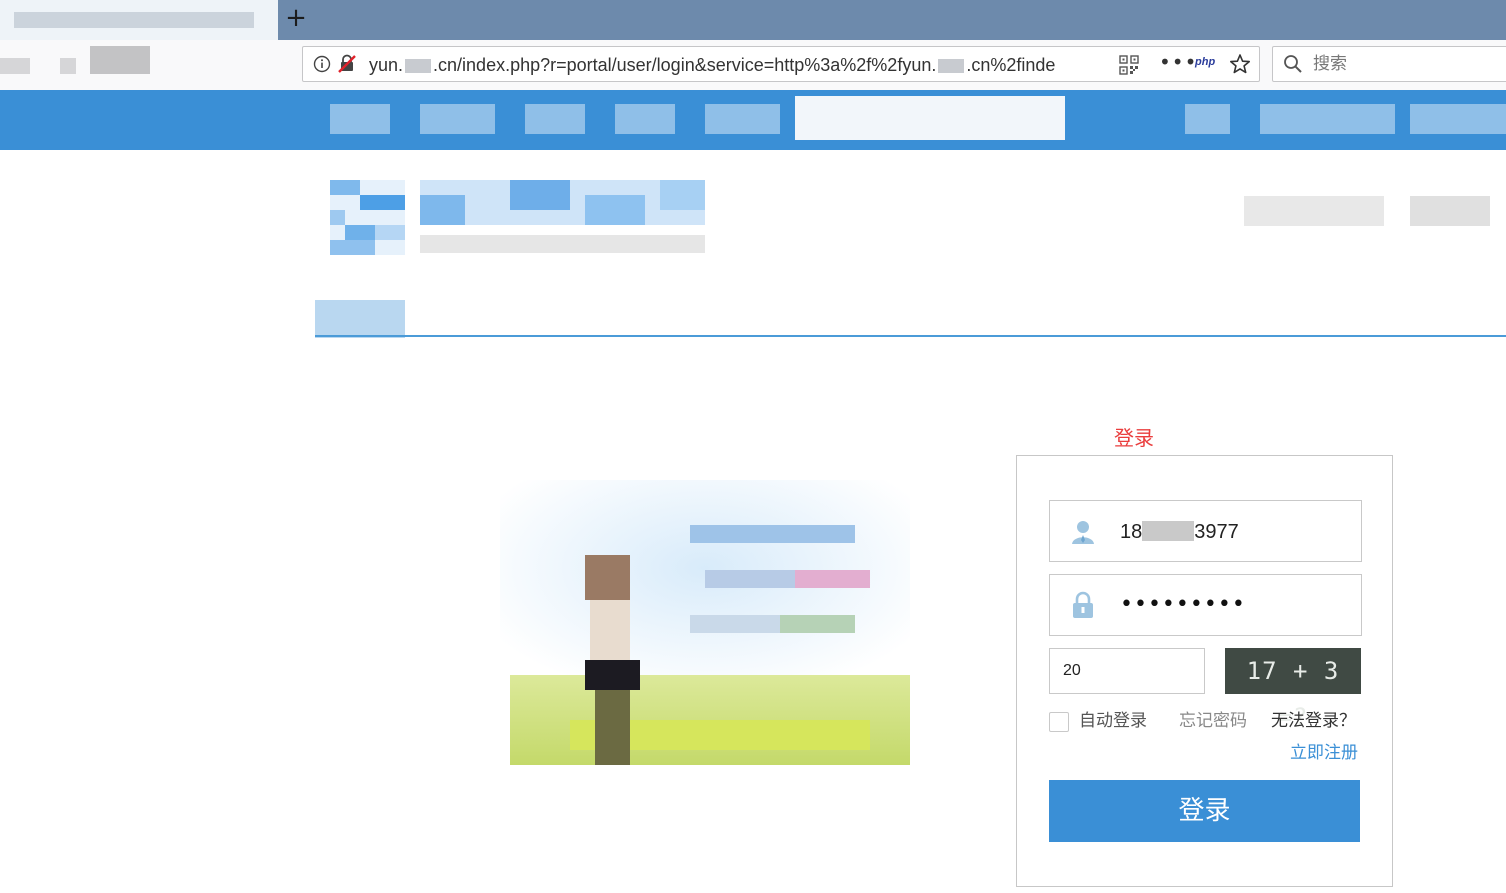  I want to click on login-illustration-blurred, so click(705, 622).